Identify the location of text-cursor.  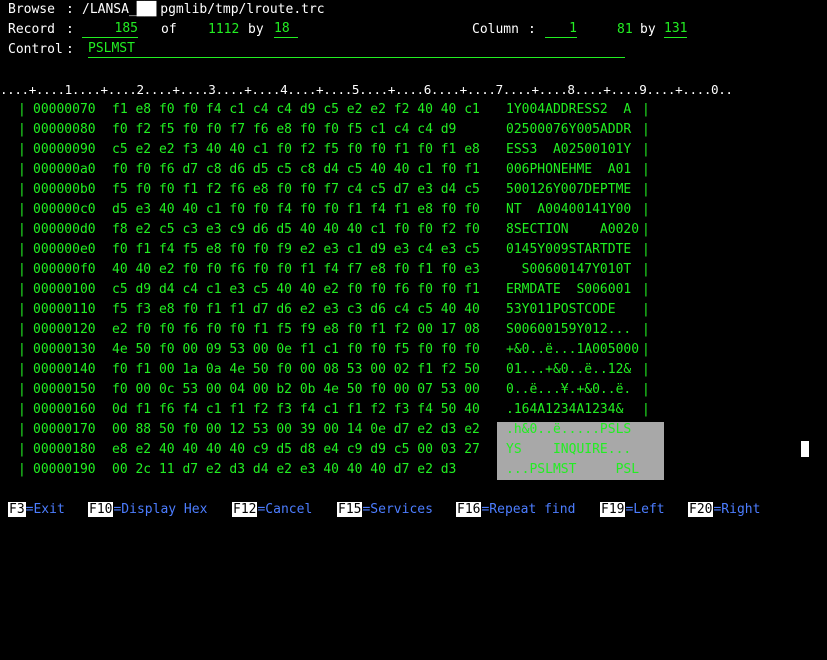
(805, 449).